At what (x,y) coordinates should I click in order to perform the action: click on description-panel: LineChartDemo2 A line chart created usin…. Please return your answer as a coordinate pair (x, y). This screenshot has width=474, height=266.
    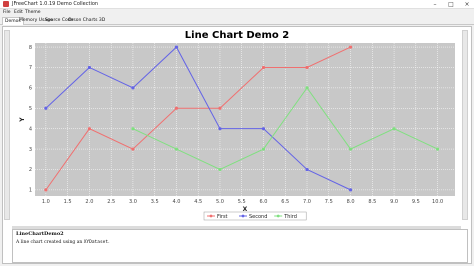
    Looking at the image, I should click on (240, 246).